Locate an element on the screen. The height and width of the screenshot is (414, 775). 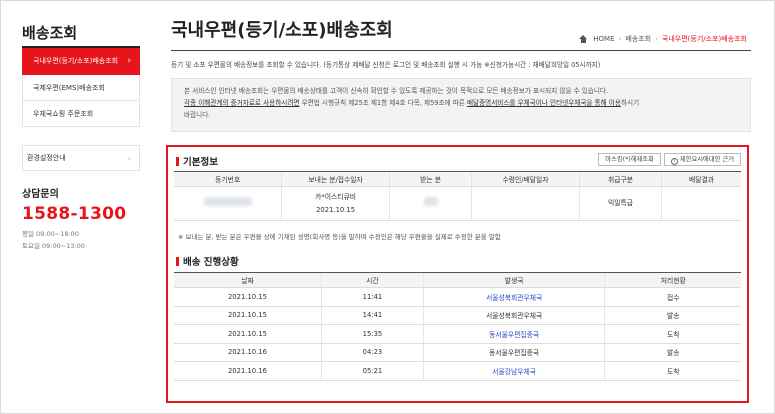
hours-saturday: 토요일 09:00~13:00 is located at coordinates (53, 246).